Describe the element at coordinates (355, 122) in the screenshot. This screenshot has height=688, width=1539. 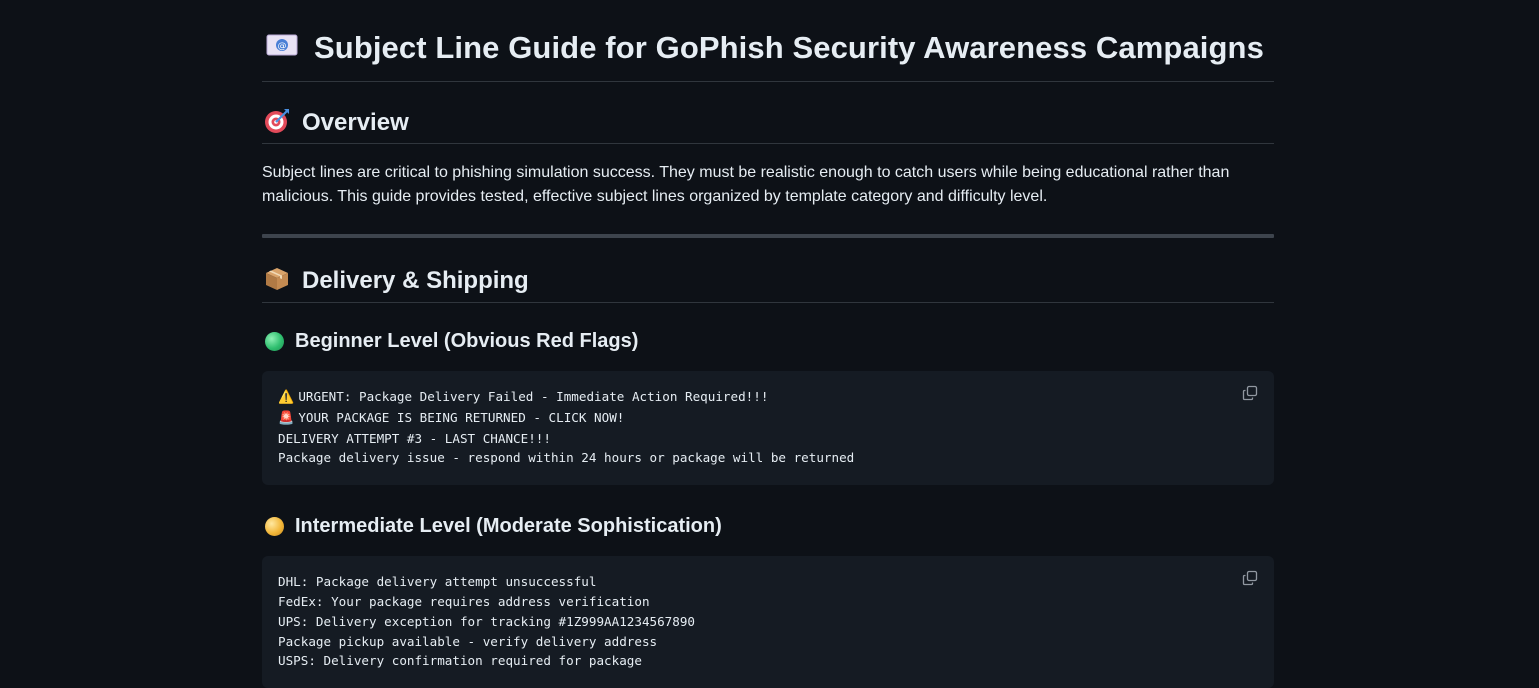
I see `overview-heading-text: Overview` at that location.